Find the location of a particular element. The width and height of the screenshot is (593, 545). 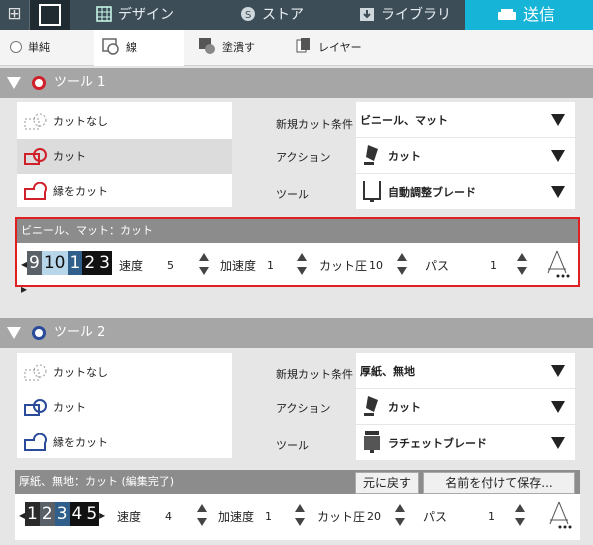

blade-action-icon is located at coordinates (371, 155).